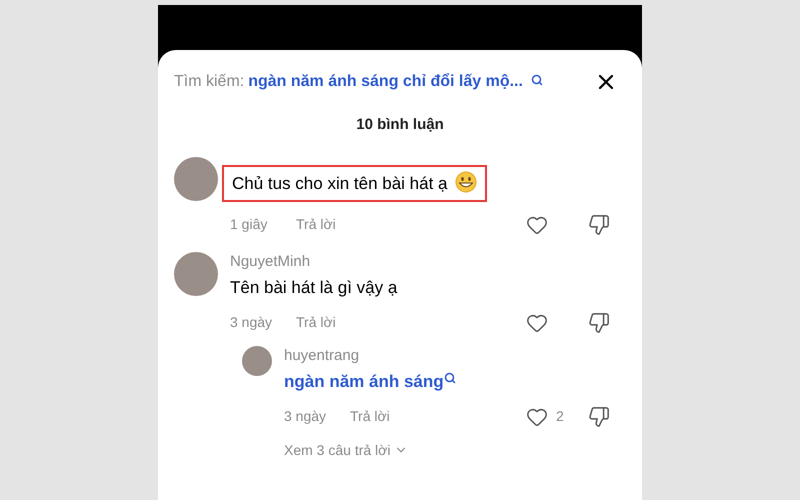 The height and width of the screenshot is (500, 800). What do you see at coordinates (400, 125) in the screenshot?
I see `comment-count: 10 bình luận` at bounding box center [400, 125].